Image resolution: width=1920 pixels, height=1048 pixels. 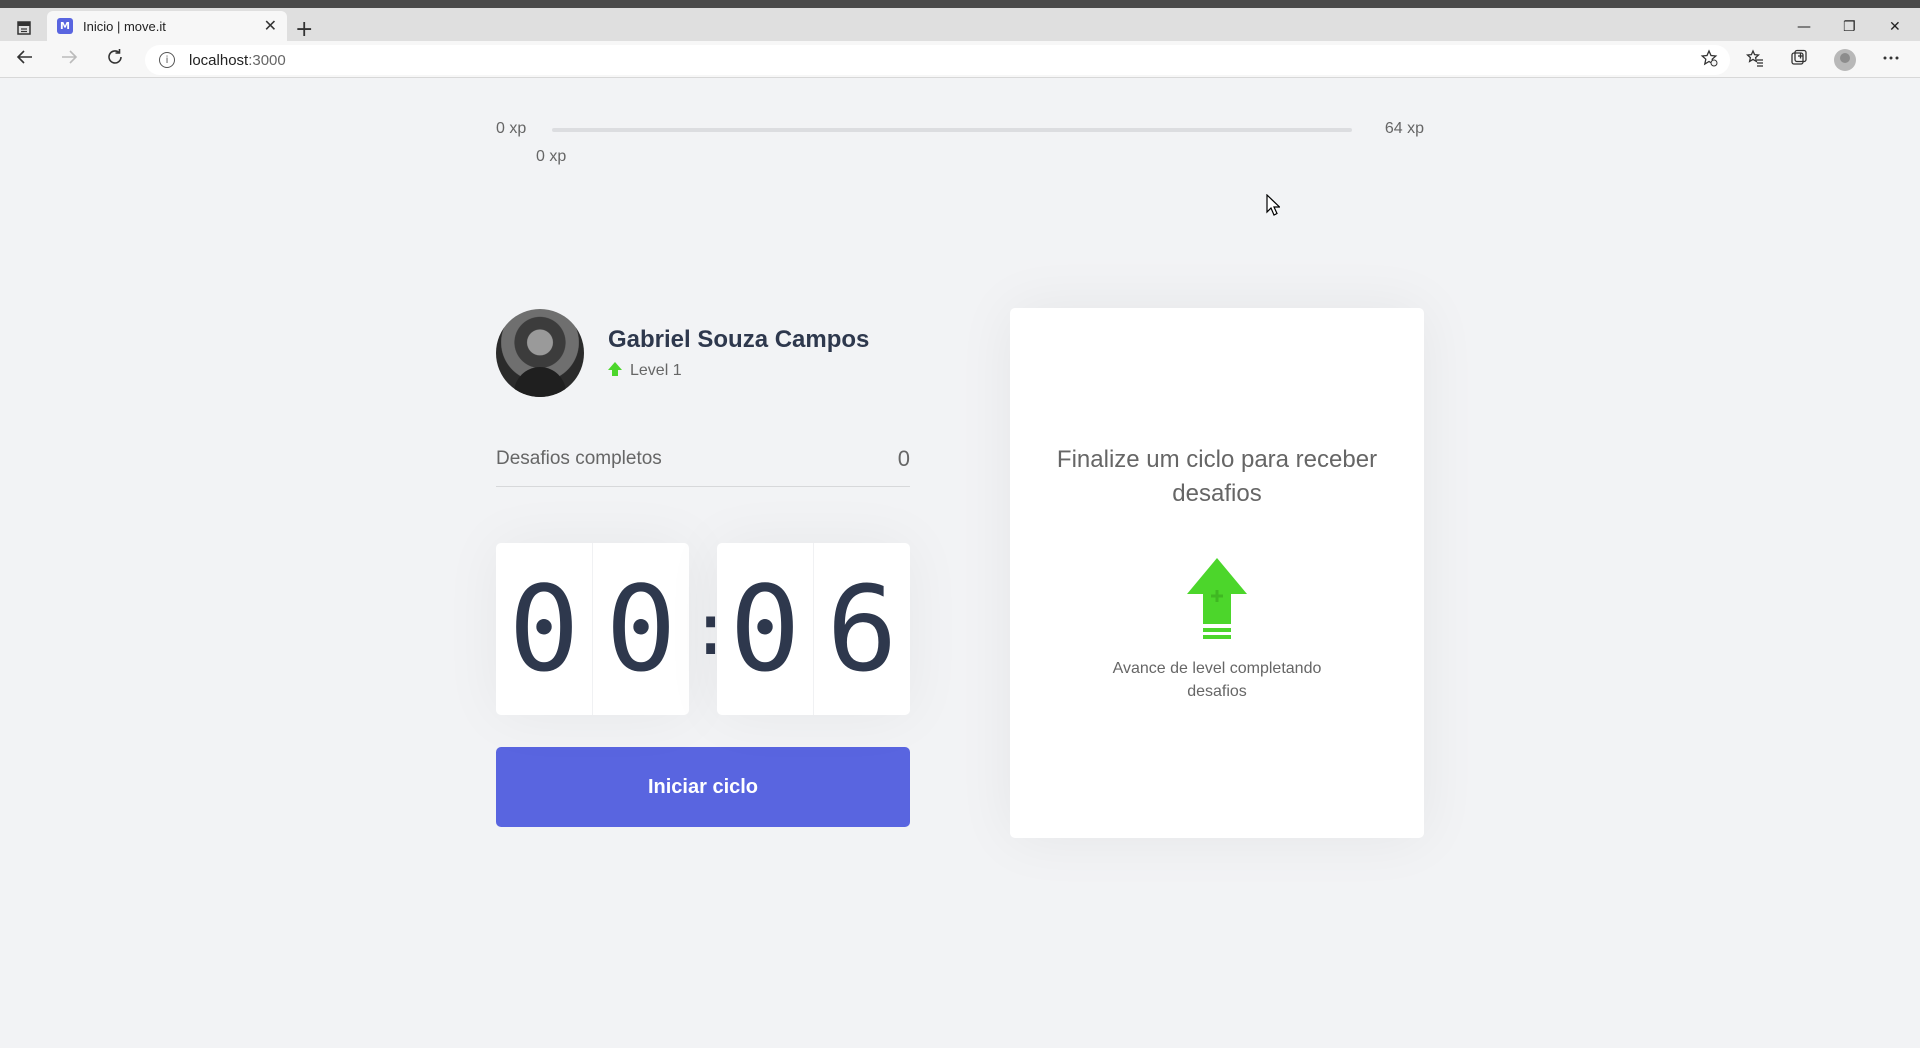 What do you see at coordinates (540, 353) in the screenshot?
I see `avatar` at bounding box center [540, 353].